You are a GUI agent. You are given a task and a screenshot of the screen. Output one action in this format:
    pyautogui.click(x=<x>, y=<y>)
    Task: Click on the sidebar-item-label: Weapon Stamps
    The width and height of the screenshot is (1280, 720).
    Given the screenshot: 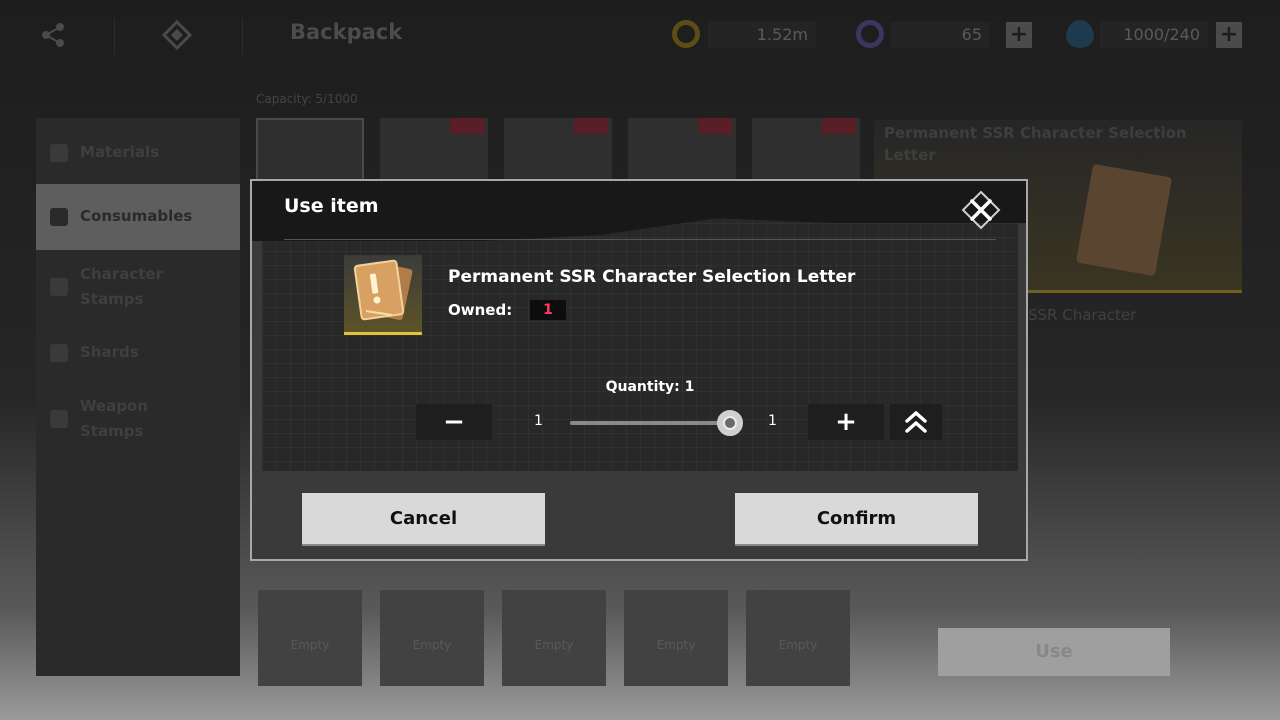 What is the action you would take?
    pyautogui.click(x=114, y=418)
    